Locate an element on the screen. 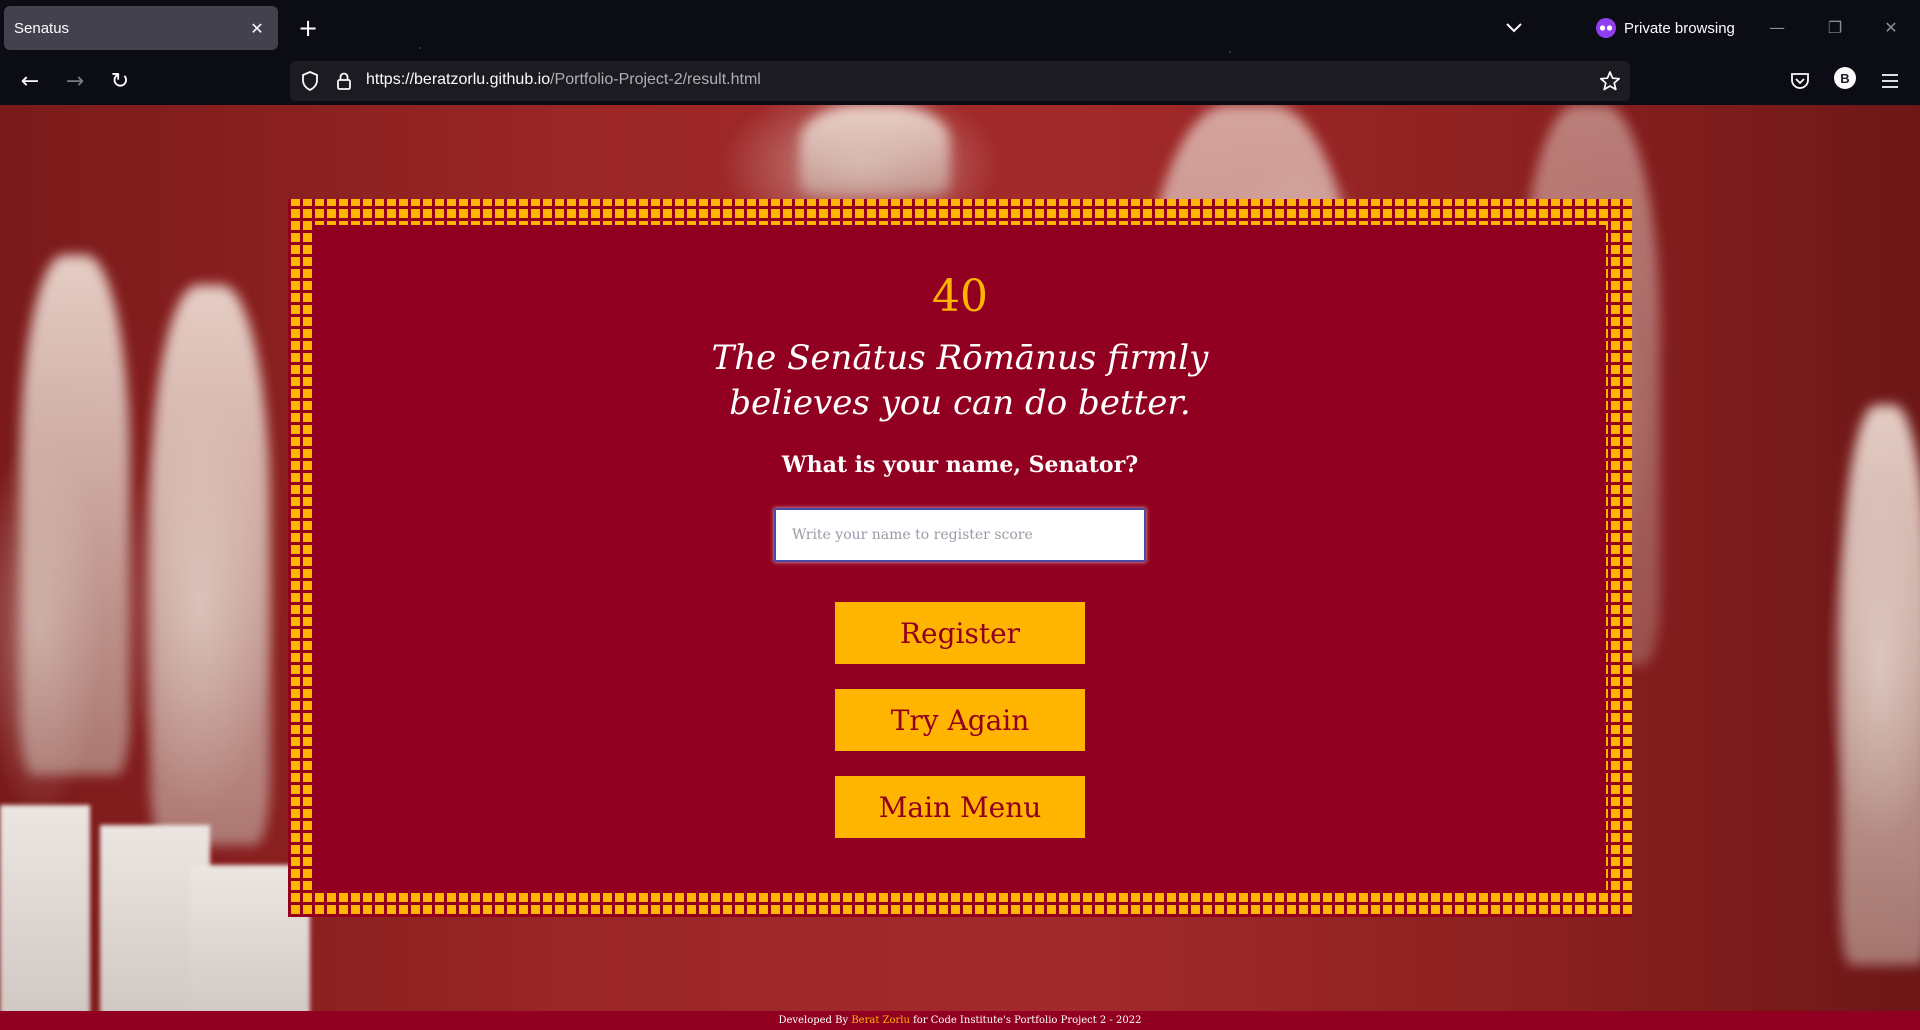 The width and height of the screenshot is (1920, 1030). minimize-button: — is located at coordinates (1777, 27).